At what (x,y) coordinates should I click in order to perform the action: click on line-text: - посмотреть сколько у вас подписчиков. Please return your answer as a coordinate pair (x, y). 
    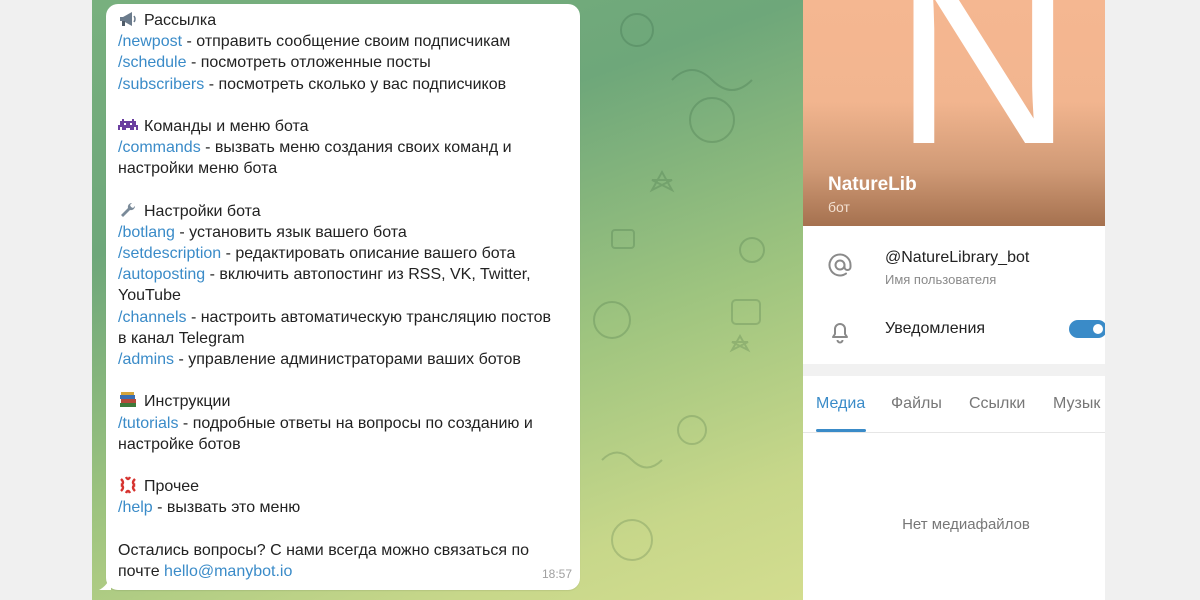
    Looking at the image, I should click on (355, 84).